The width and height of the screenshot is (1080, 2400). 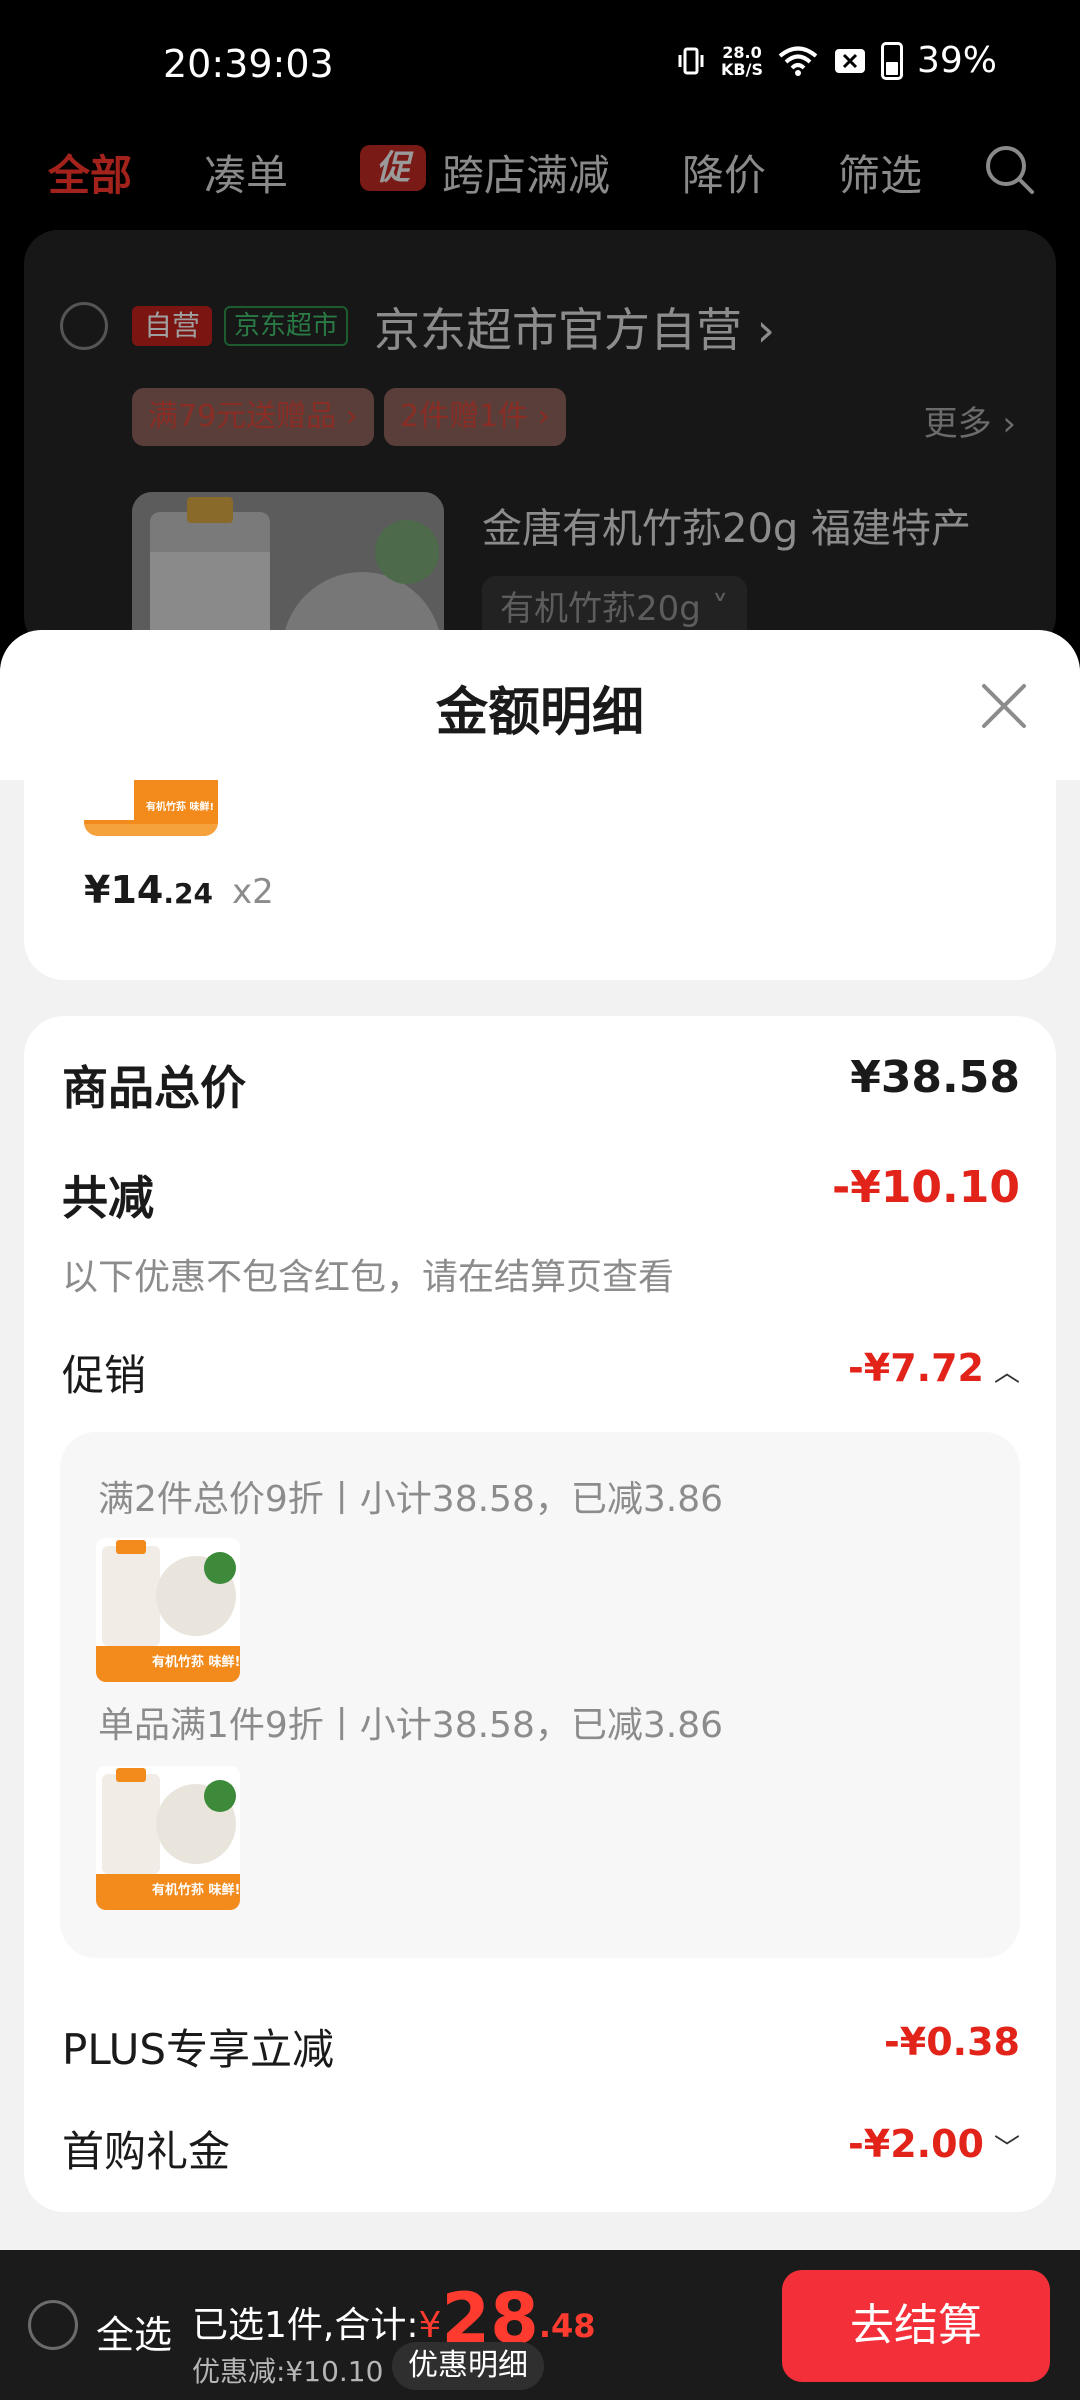 What do you see at coordinates (1006, 2149) in the screenshot?
I see `chevron-down-icon: ﹀` at bounding box center [1006, 2149].